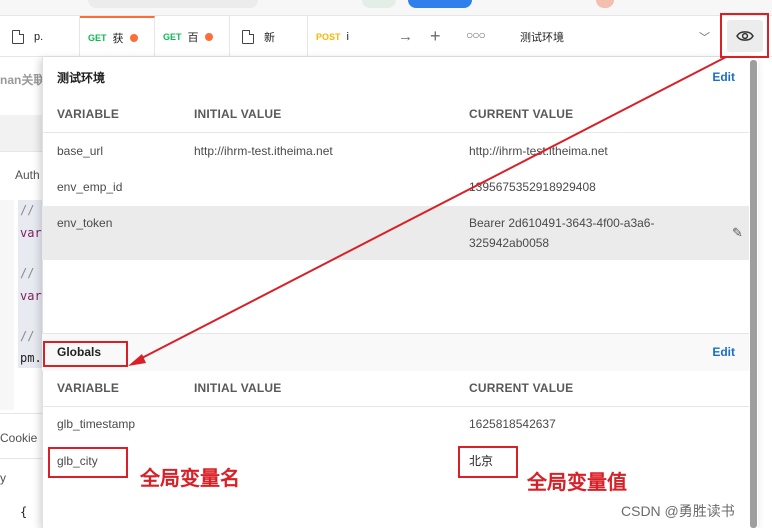 The height and width of the screenshot is (528, 772). I want to click on url-bar-fragment, so click(21, 133).